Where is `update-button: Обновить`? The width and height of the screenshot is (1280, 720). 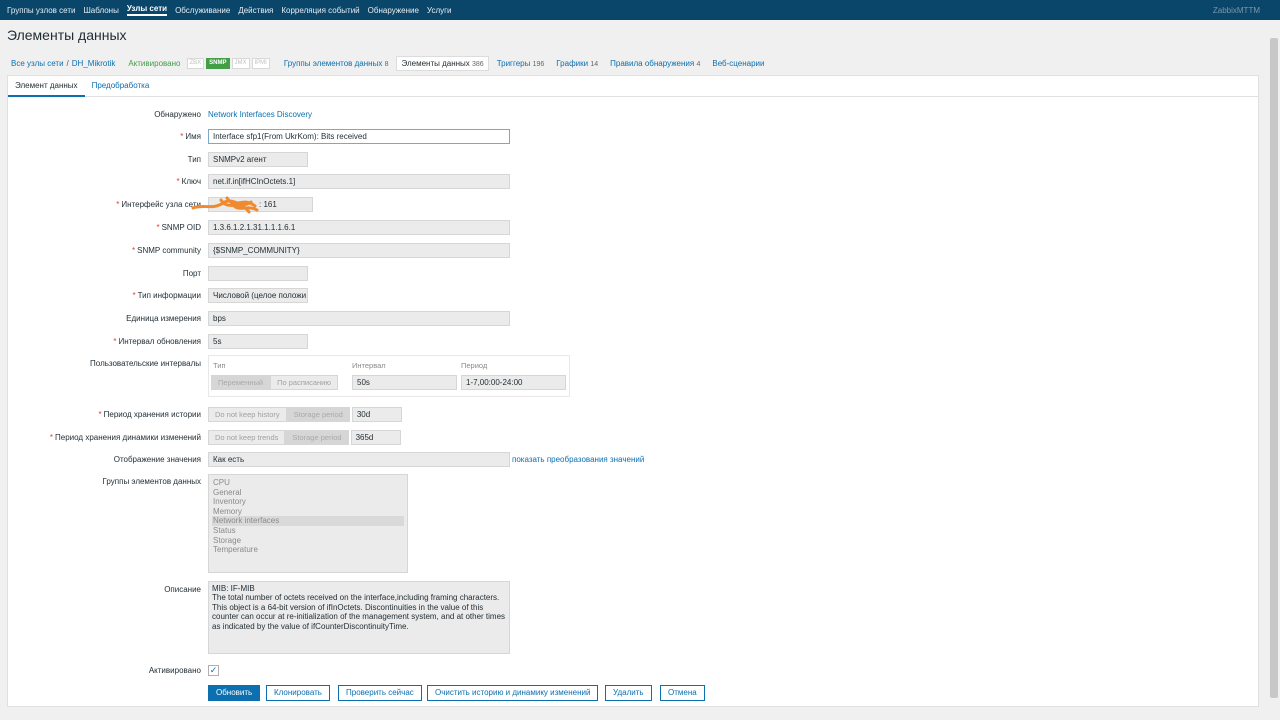
update-button: Обновить is located at coordinates (234, 693).